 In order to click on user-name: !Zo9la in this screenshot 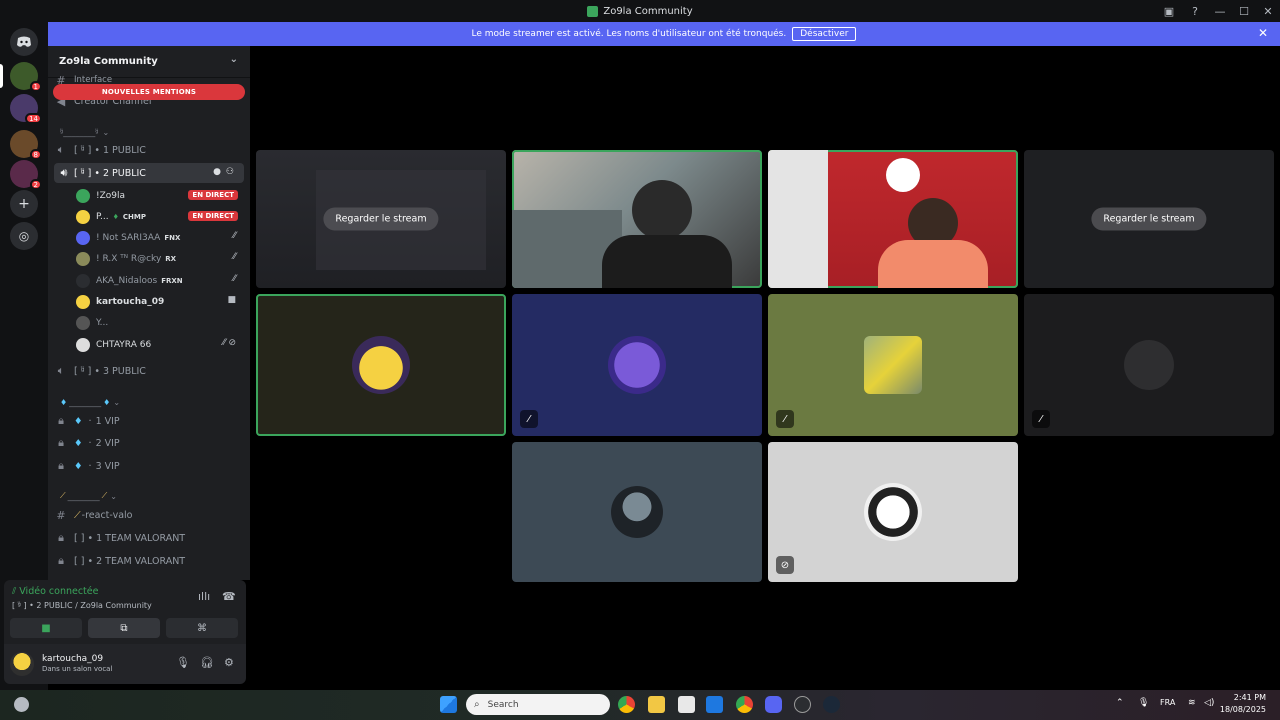, I will do `click(111, 196)`.